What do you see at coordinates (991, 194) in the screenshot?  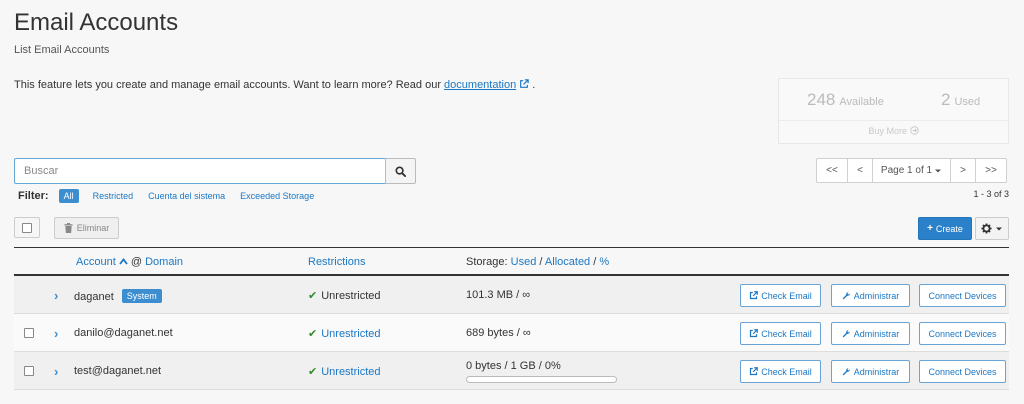 I see `result-count: 1 - 3 of 3` at bounding box center [991, 194].